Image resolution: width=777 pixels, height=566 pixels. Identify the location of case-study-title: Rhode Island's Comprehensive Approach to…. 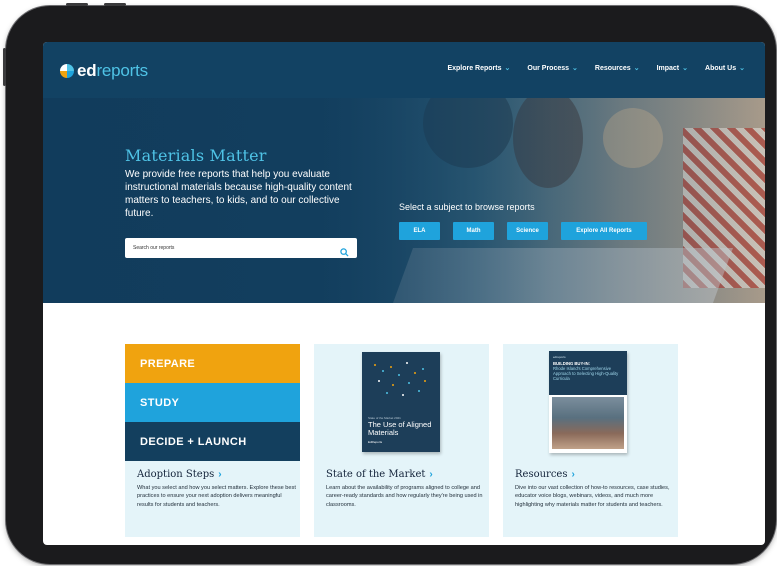
(586, 373).